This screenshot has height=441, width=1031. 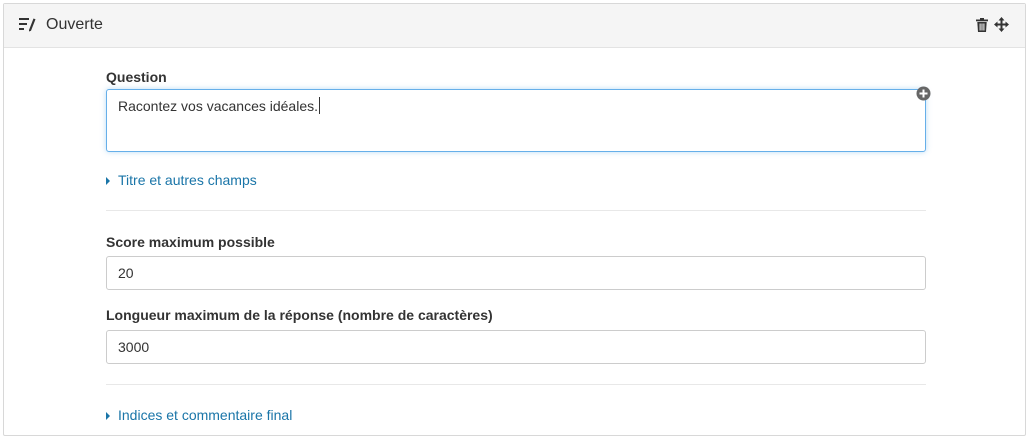 I want to click on hints-label: Indices et commentaire final, so click(x=205, y=415).